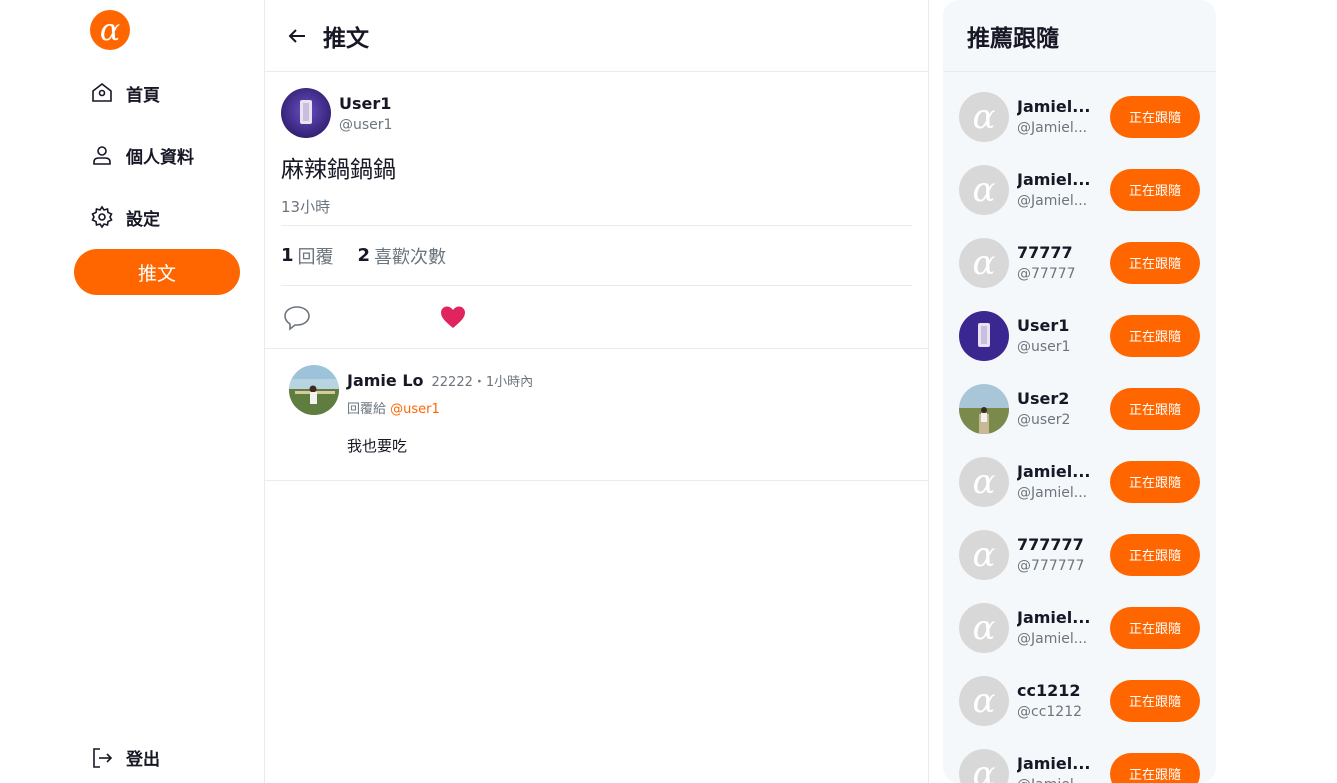 Image resolution: width=1337 pixels, height=783 pixels. I want to click on list-item: α 77777 @77777 正在跟隨, so click(1079, 262).